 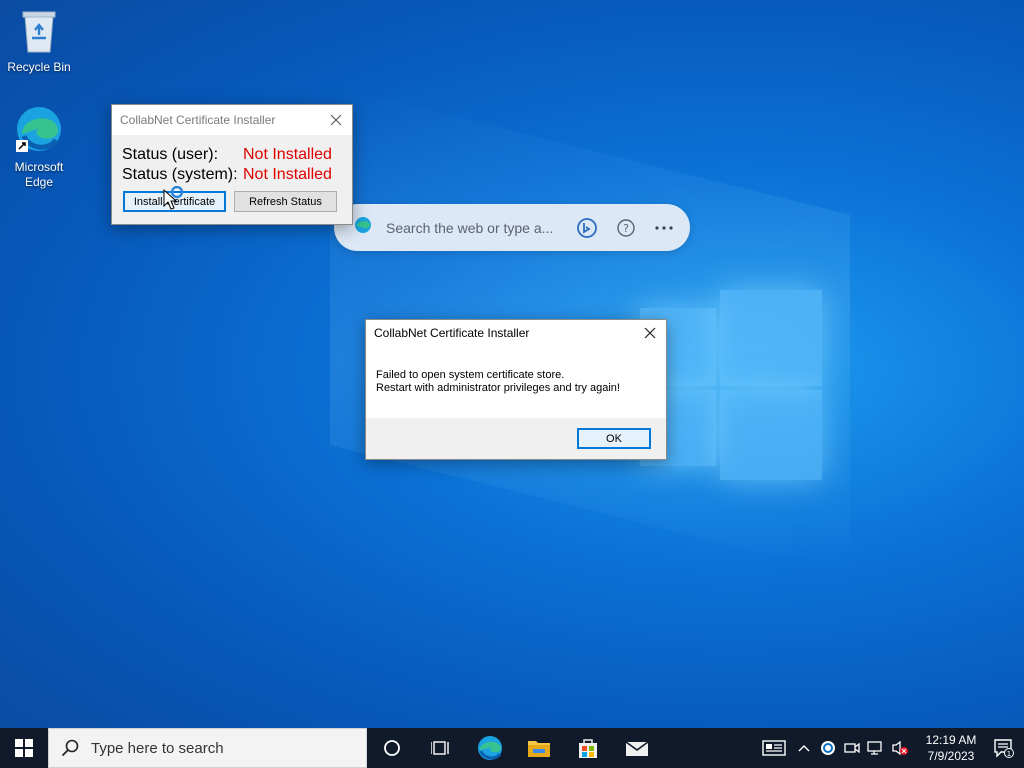 I want to click on window-titlebar: CollabNet Certificate Installer, so click(x=232, y=120).